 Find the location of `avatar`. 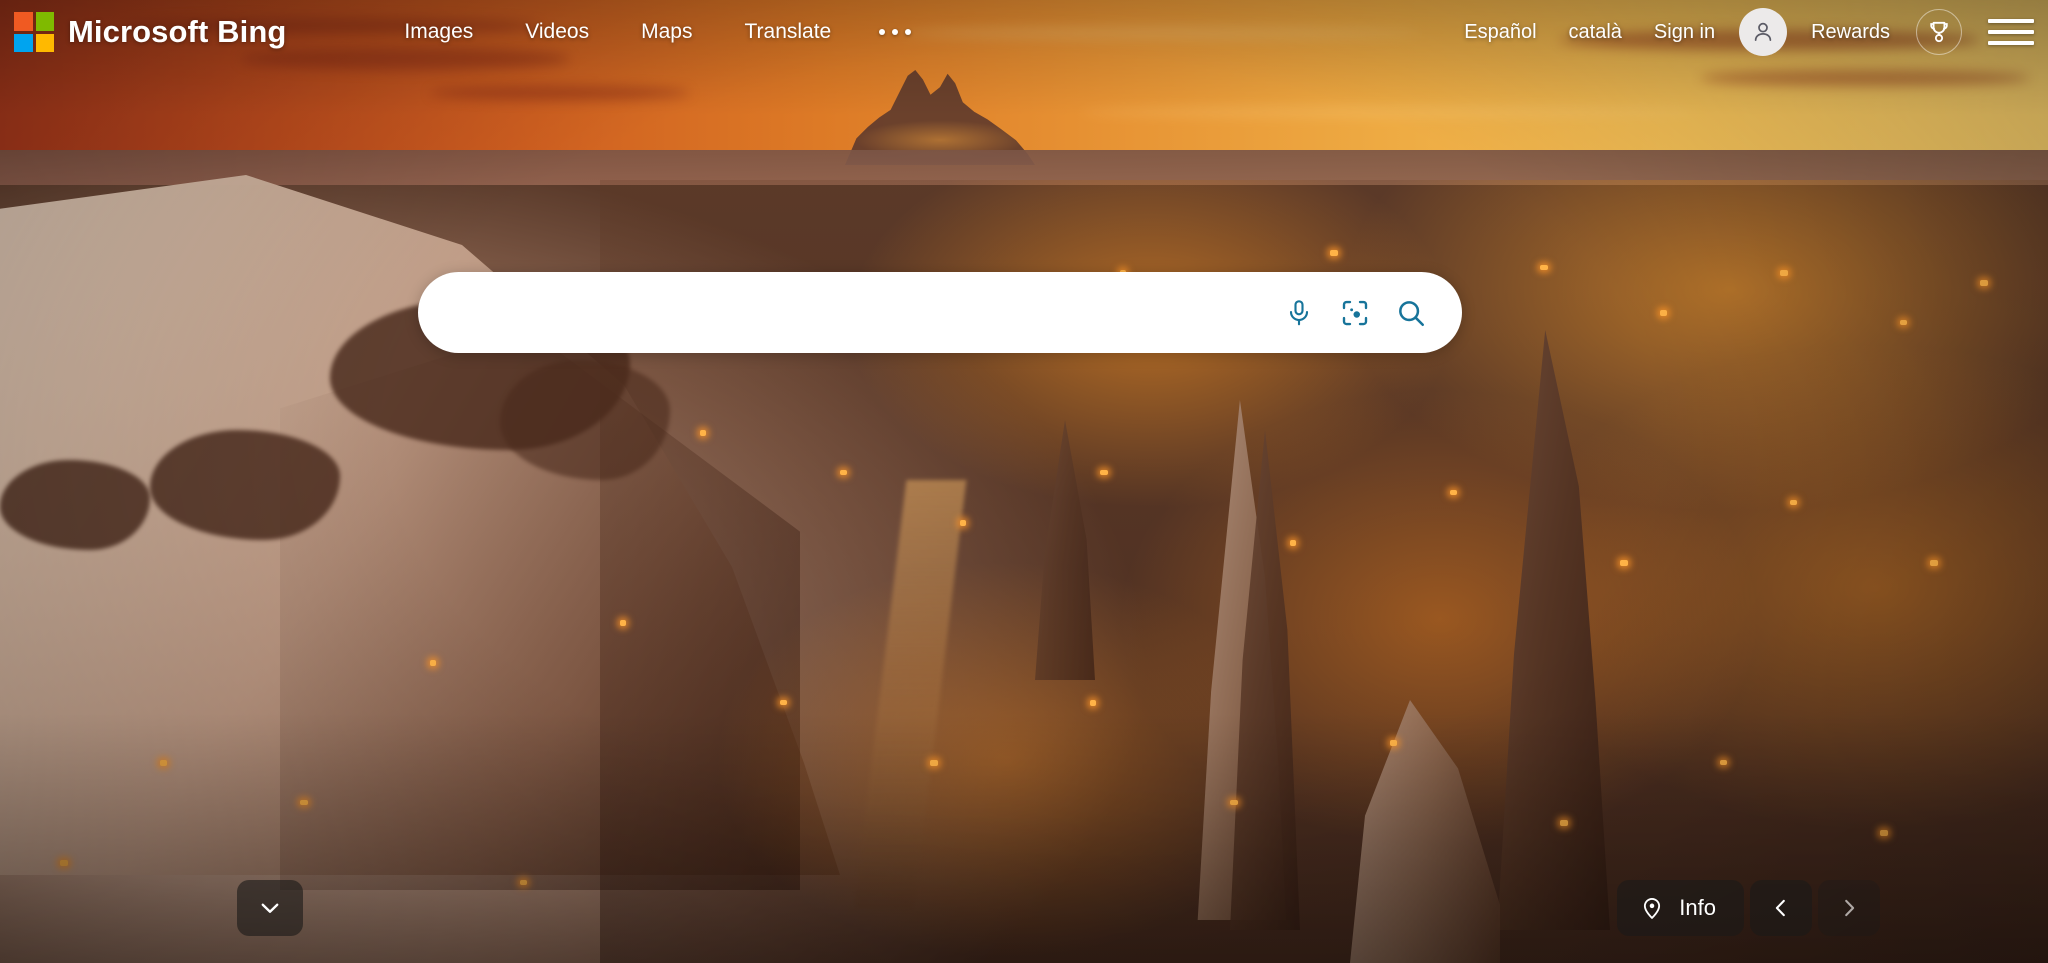

avatar is located at coordinates (1763, 32).